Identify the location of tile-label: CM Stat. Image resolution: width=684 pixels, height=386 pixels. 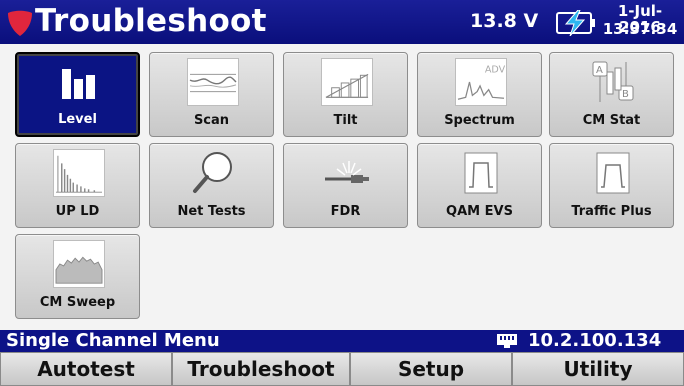
(611, 120).